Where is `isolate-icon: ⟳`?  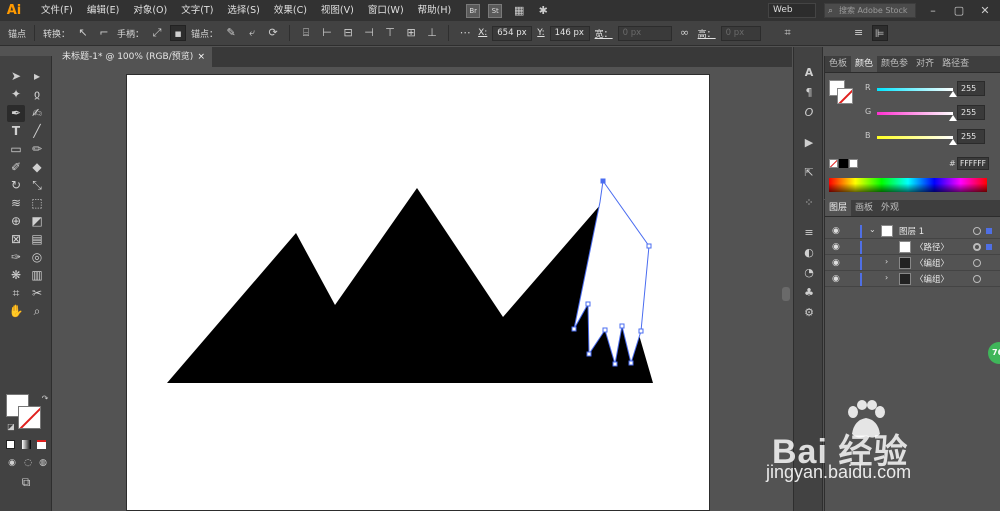 isolate-icon: ⟳ is located at coordinates (273, 33).